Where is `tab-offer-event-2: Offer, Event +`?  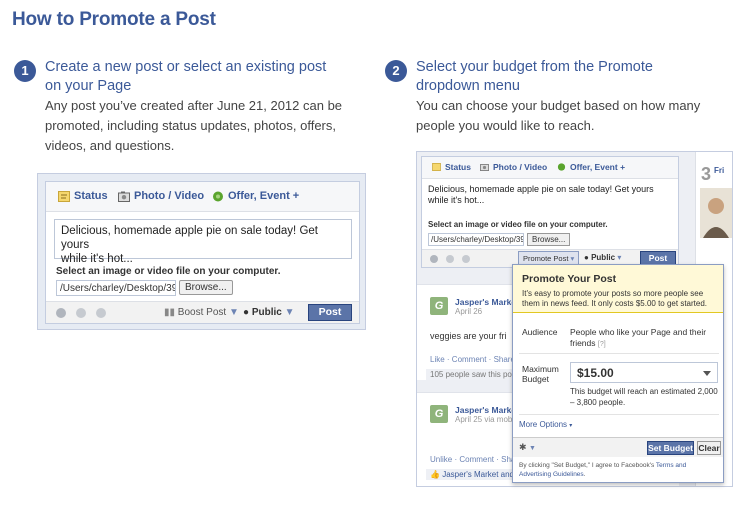 tab-offer-event-2: Offer, Event + is located at coordinates (591, 167).